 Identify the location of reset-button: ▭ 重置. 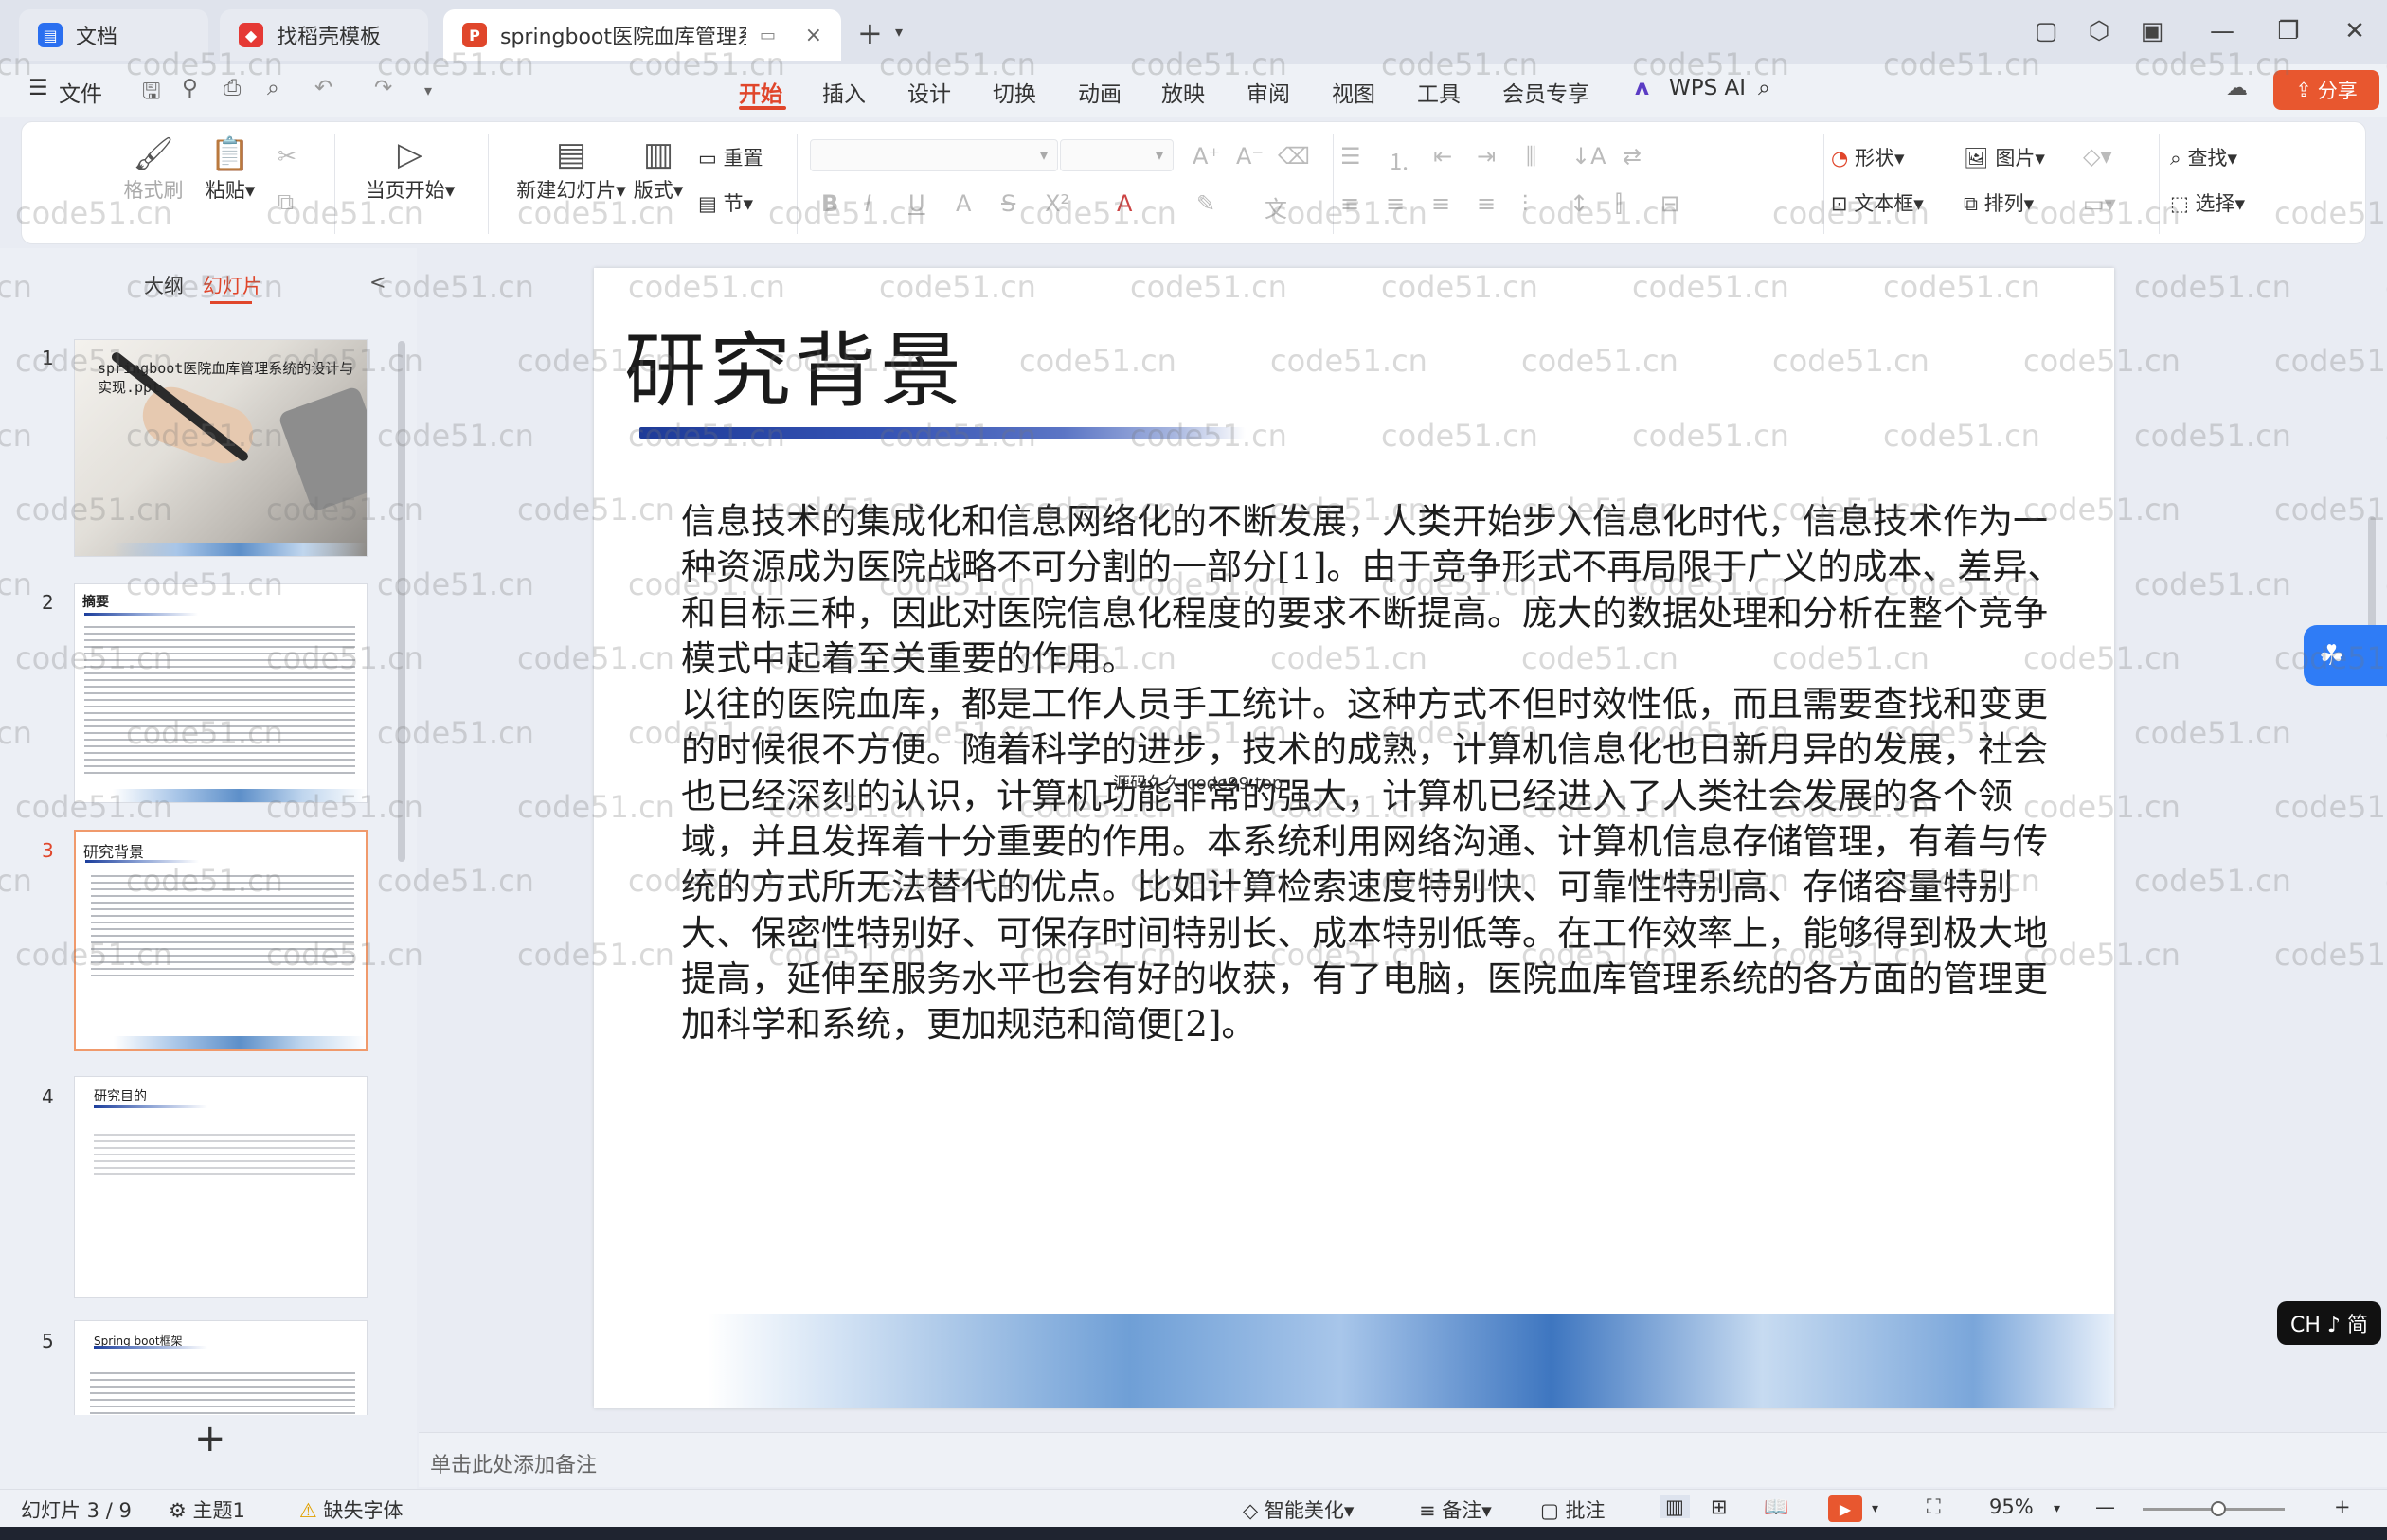
(730, 157).